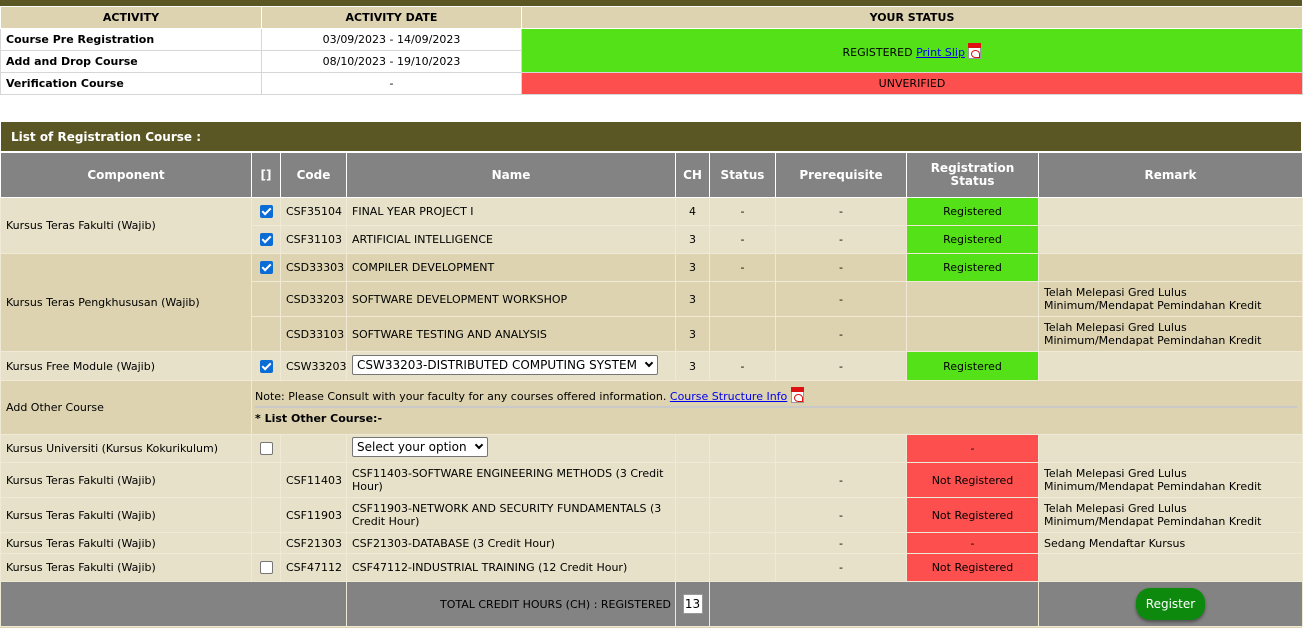 The image size is (1306, 628). What do you see at coordinates (391, 83) in the screenshot?
I see `activity-date: -` at bounding box center [391, 83].